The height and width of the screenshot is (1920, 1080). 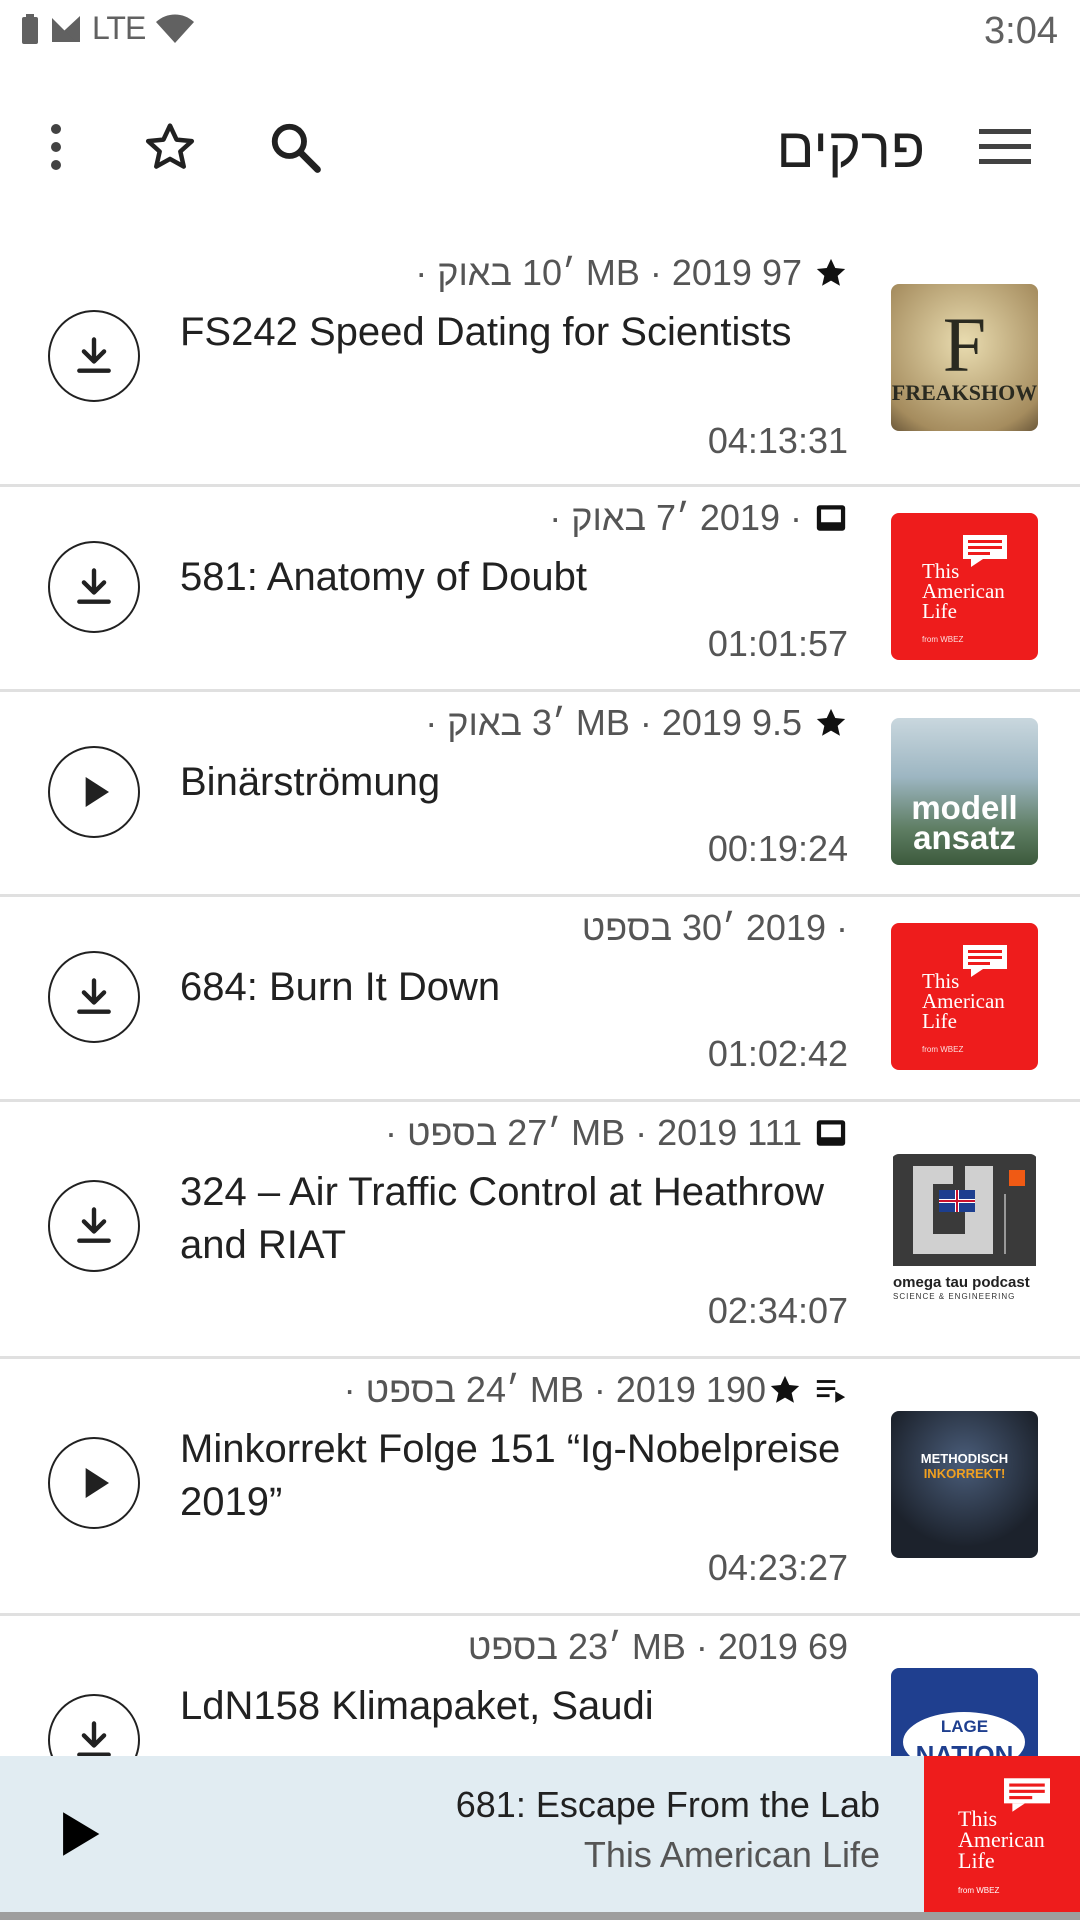 What do you see at coordinates (30, 28) in the screenshot?
I see `battery-icon` at bounding box center [30, 28].